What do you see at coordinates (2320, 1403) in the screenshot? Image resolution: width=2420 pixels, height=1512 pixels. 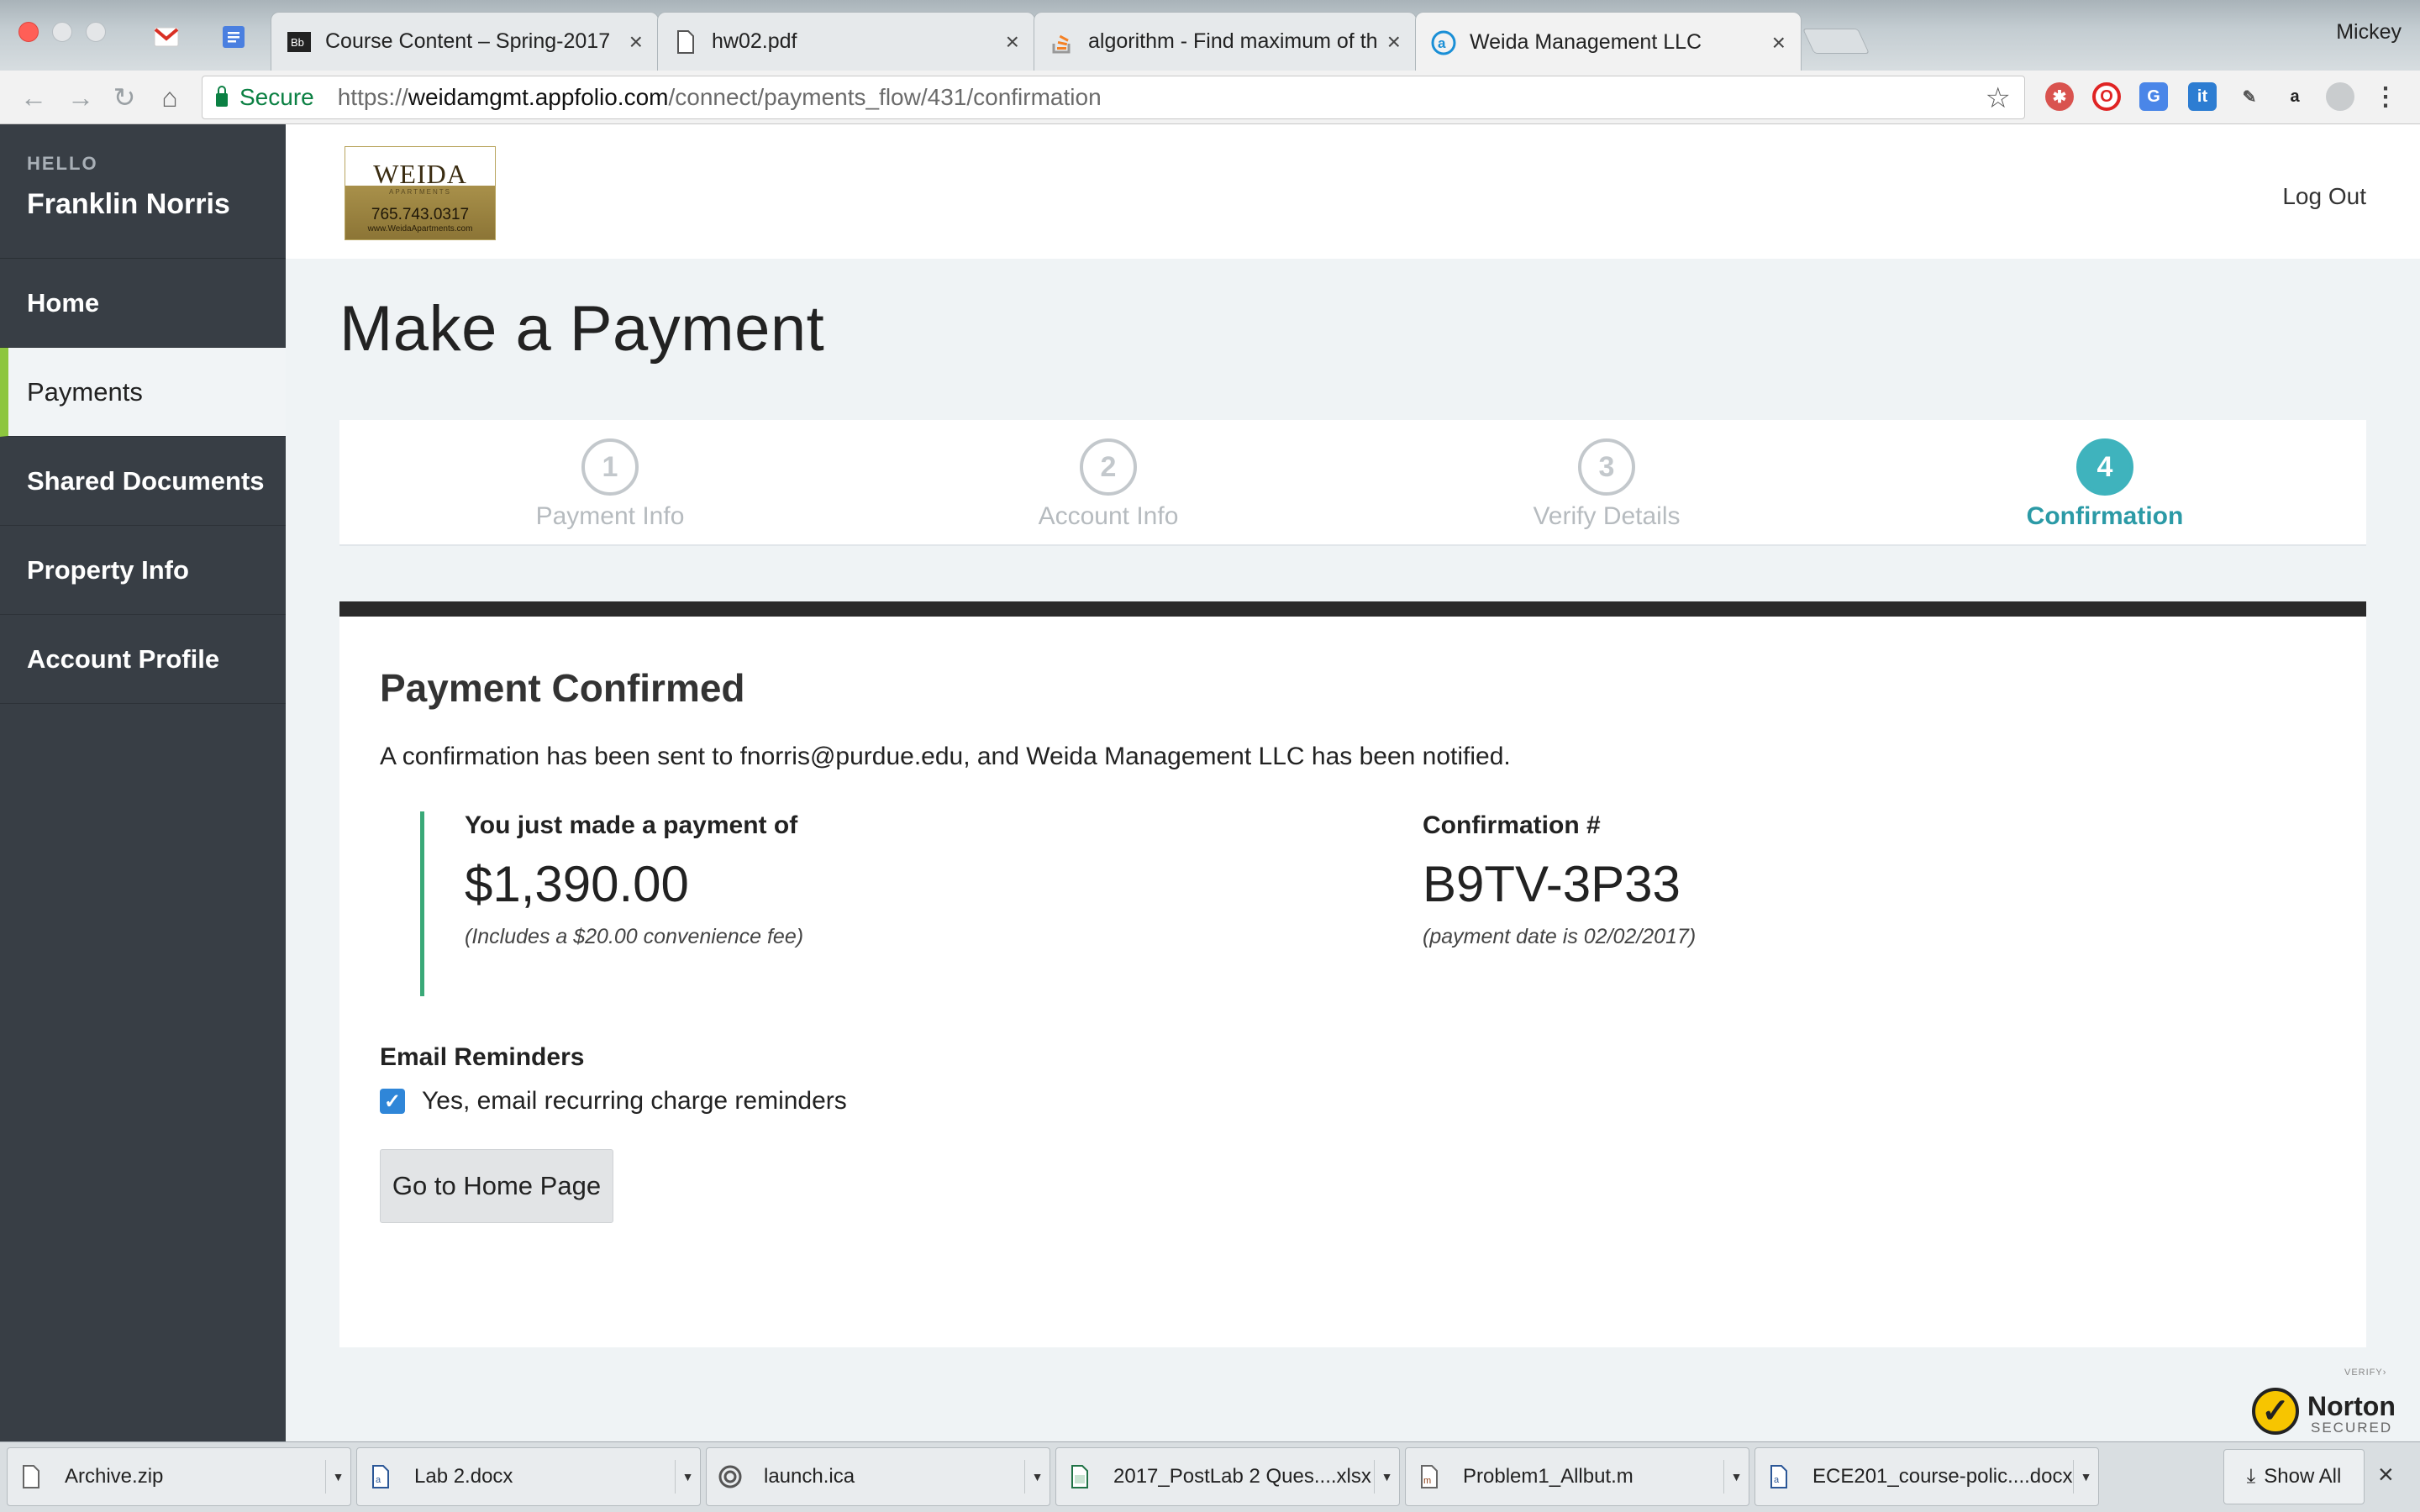 I see `norton-secured-badge: VERIFY› ✓ Norton SECURED` at bounding box center [2320, 1403].